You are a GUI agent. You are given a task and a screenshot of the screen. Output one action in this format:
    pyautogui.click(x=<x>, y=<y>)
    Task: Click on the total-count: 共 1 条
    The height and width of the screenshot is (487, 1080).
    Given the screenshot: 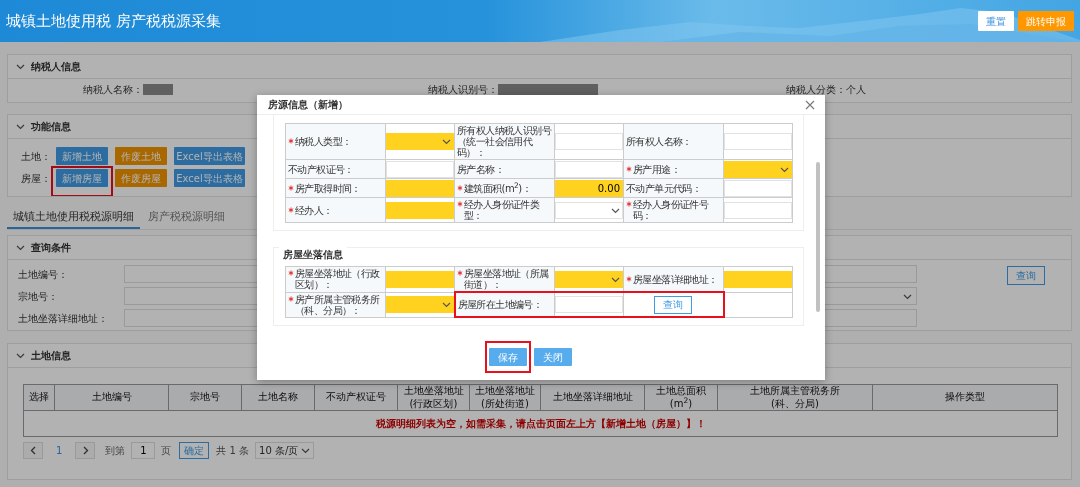 What is the action you would take?
    pyautogui.click(x=233, y=451)
    